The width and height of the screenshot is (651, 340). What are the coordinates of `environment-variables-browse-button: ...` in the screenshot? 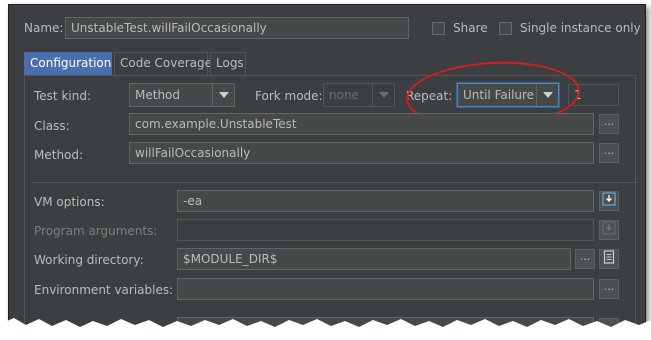 It's located at (609, 289).